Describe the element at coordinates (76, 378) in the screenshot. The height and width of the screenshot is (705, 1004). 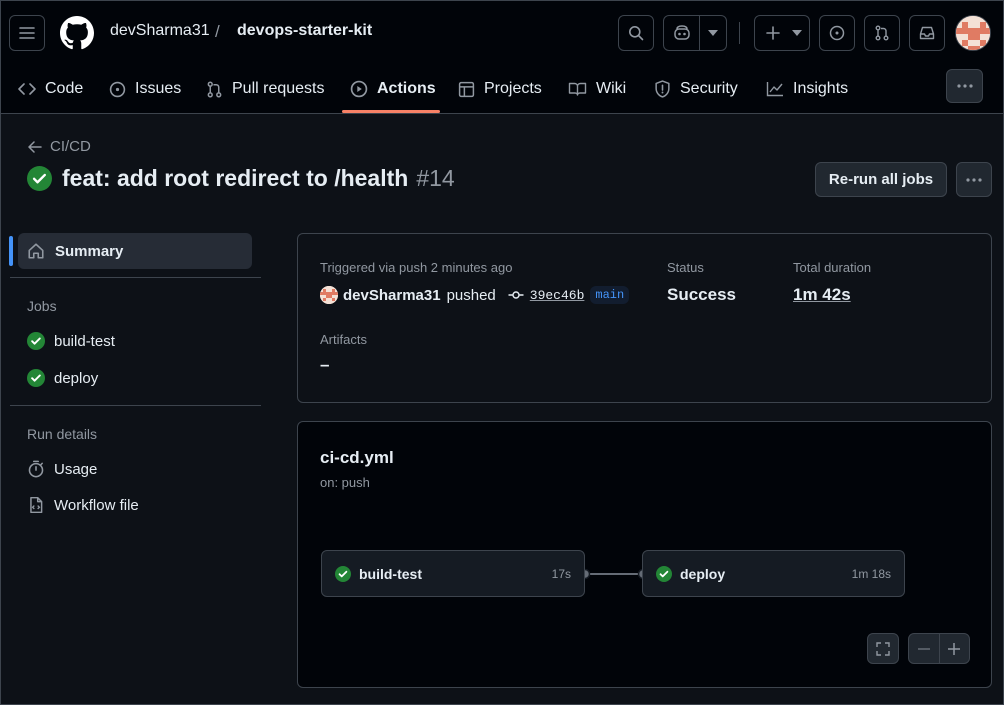
I see `sidebar-item-label: deploy` at that location.